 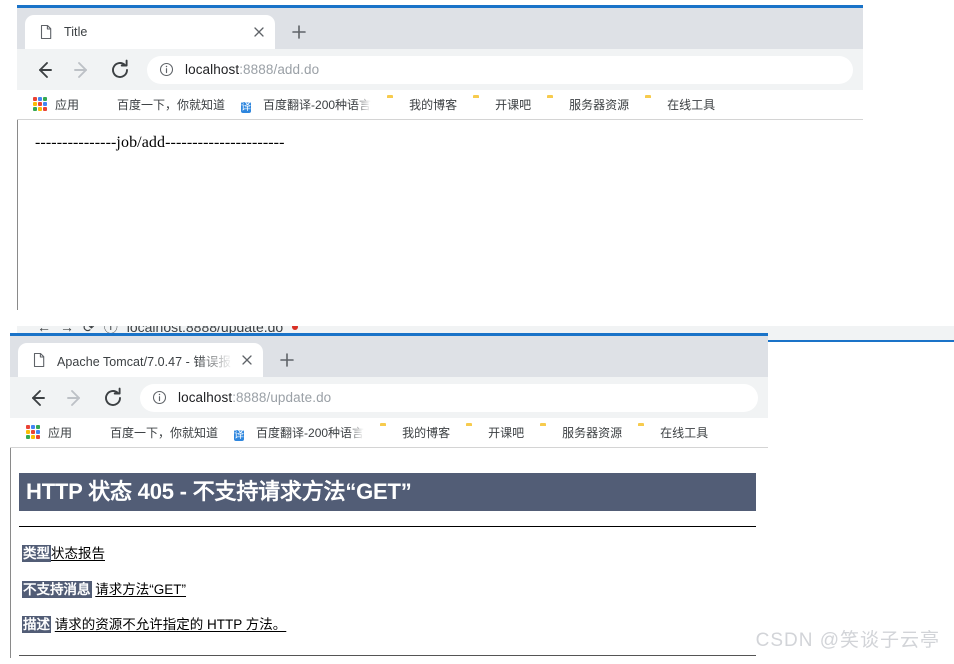 What do you see at coordinates (282, 397) in the screenshot?
I see `address-path: :8888/update.do` at bounding box center [282, 397].